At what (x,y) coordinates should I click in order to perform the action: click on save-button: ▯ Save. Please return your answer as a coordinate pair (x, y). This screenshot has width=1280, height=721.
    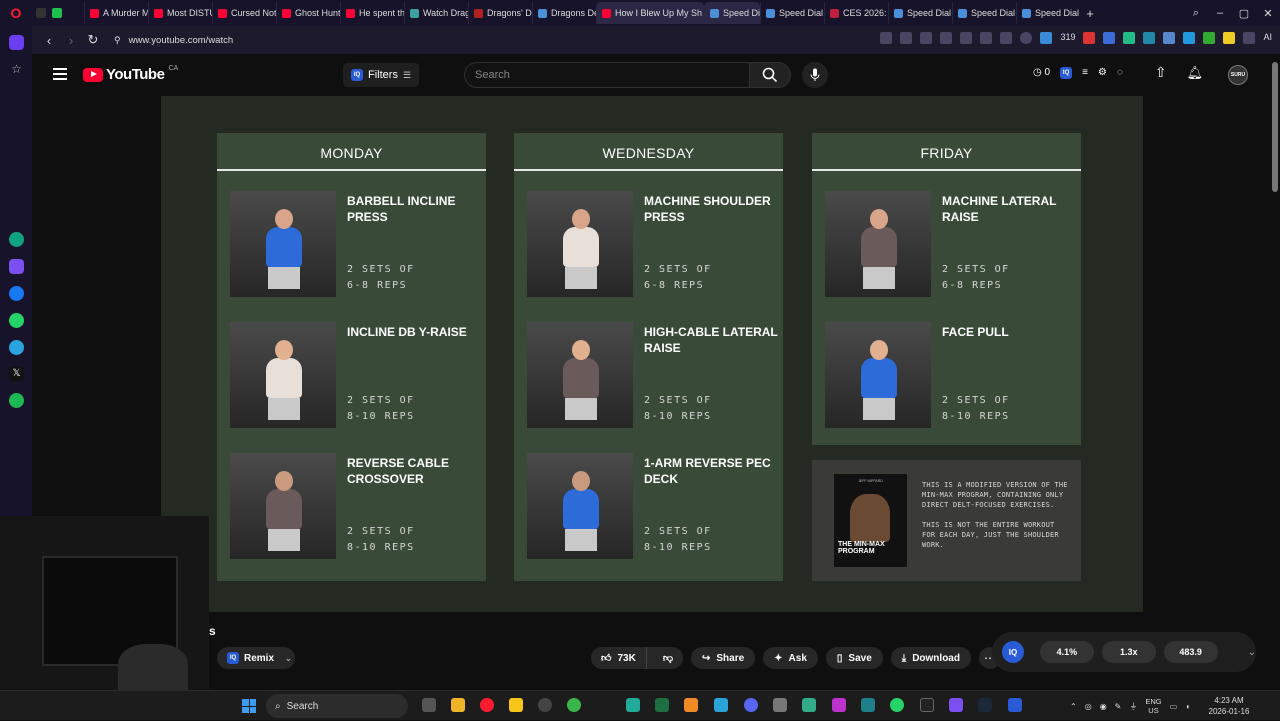
    Looking at the image, I should click on (854, 658).